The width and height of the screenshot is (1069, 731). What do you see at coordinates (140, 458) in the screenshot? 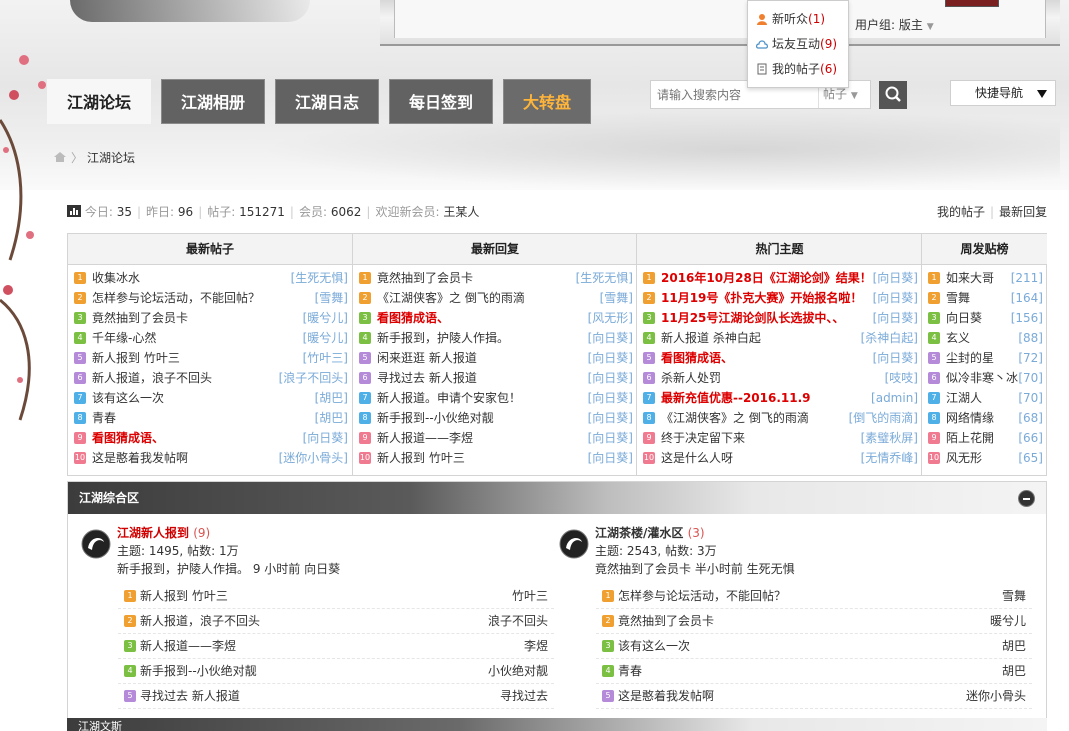
I see `item-title-link: 这是憨着我发帖啊` at bounding box center [140, 458].